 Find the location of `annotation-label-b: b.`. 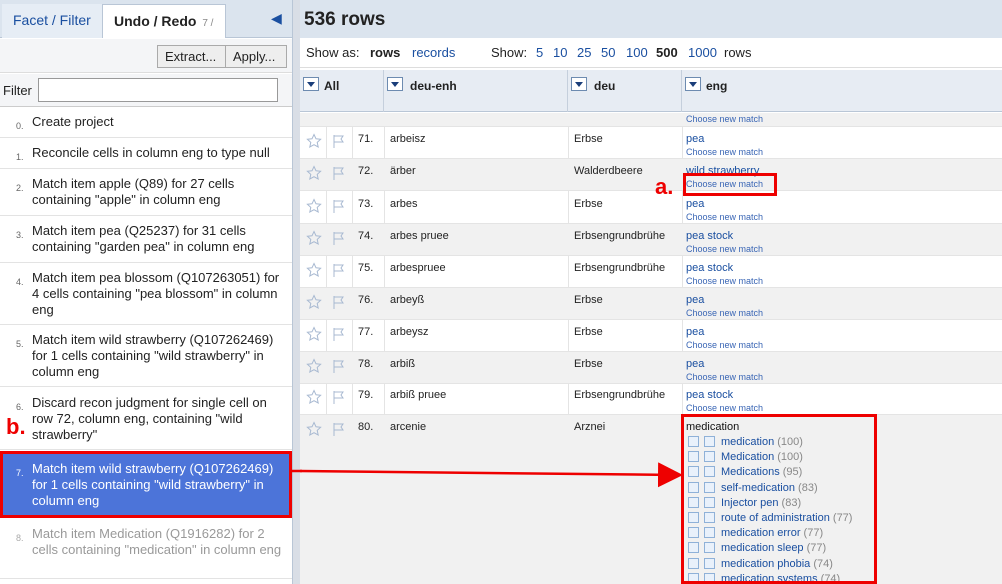

annotation-label-b: b. is located at coordinates (16, 426).